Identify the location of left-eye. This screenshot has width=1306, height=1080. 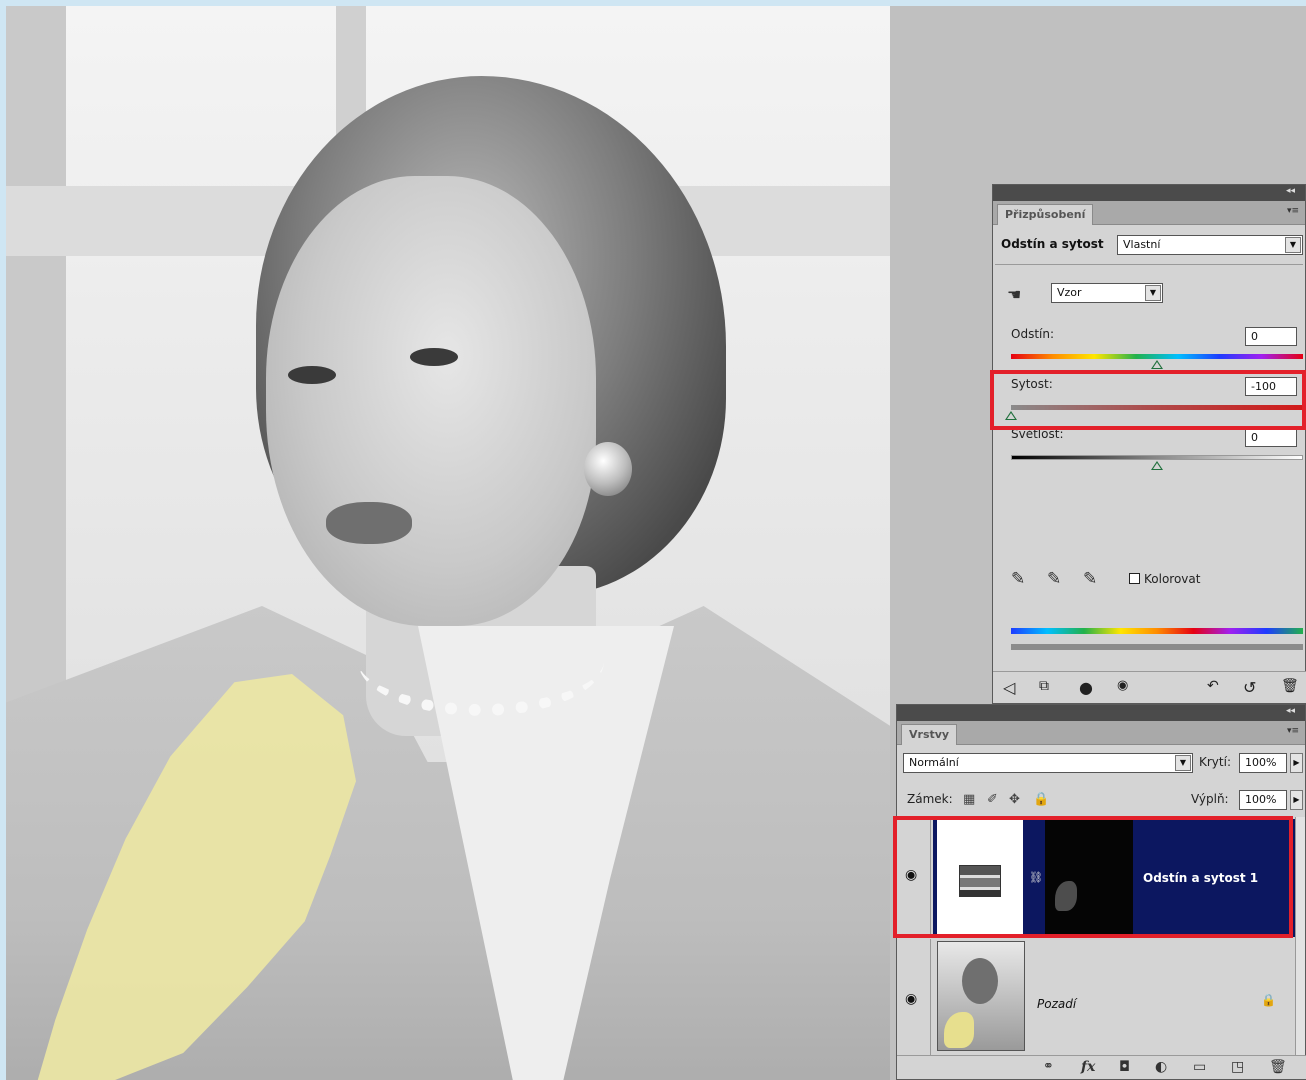
(312, 375).